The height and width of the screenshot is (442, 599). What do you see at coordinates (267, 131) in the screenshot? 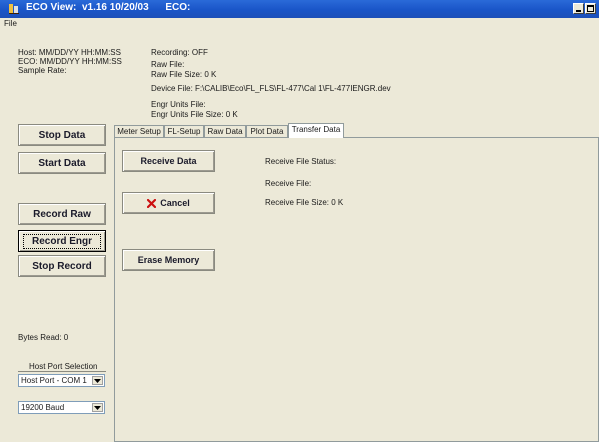
I see `tab-plot-data: Plot Data` at bounding box center [267, 131].